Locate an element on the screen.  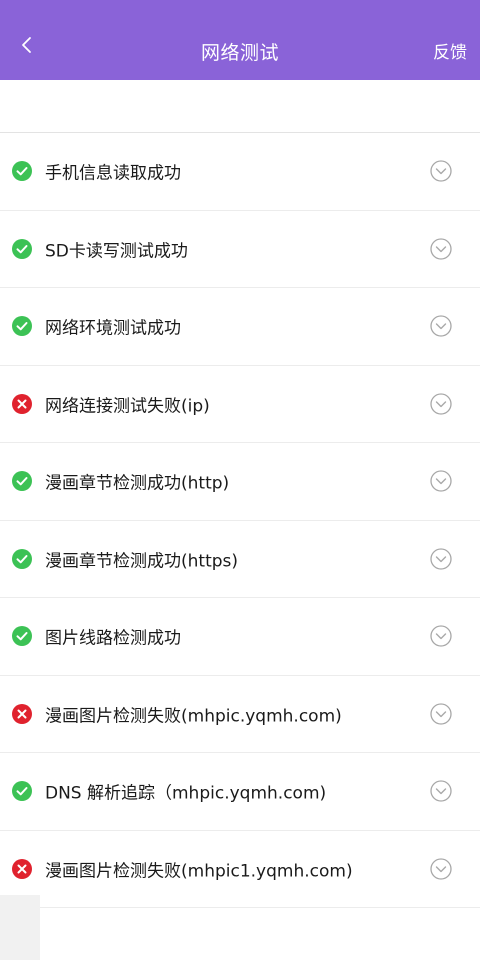
test-row-label: 手机信息读取成功 is located at coordinates (113, 173).